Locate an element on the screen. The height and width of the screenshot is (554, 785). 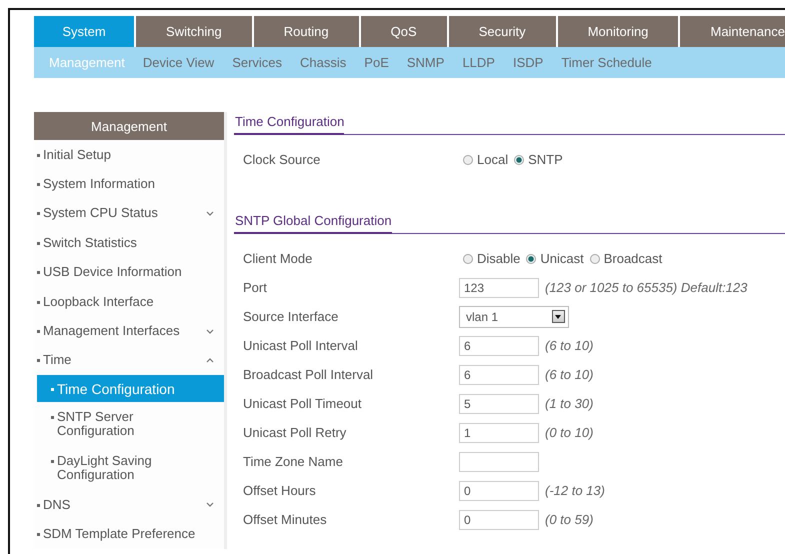
radio-label: Unicast is located at coordinates (562, 258).